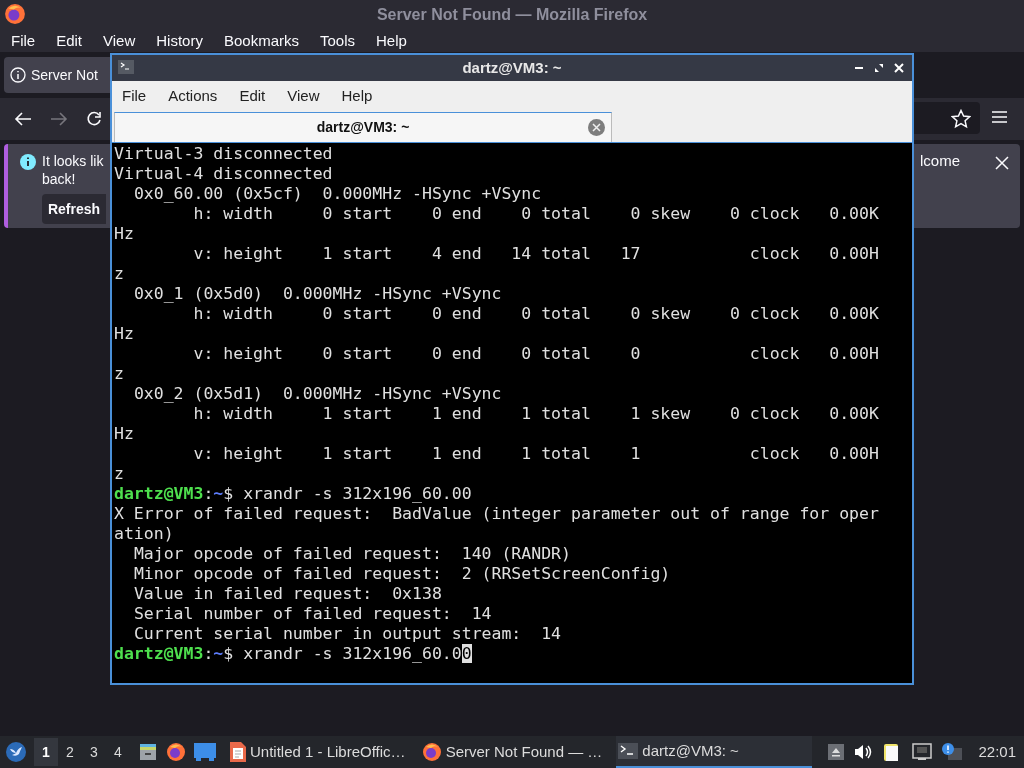 The height and width of the screenshot is (768, 1024). I want to click on terminal-tab: dartz@VM3: ~, so click(363, 127).